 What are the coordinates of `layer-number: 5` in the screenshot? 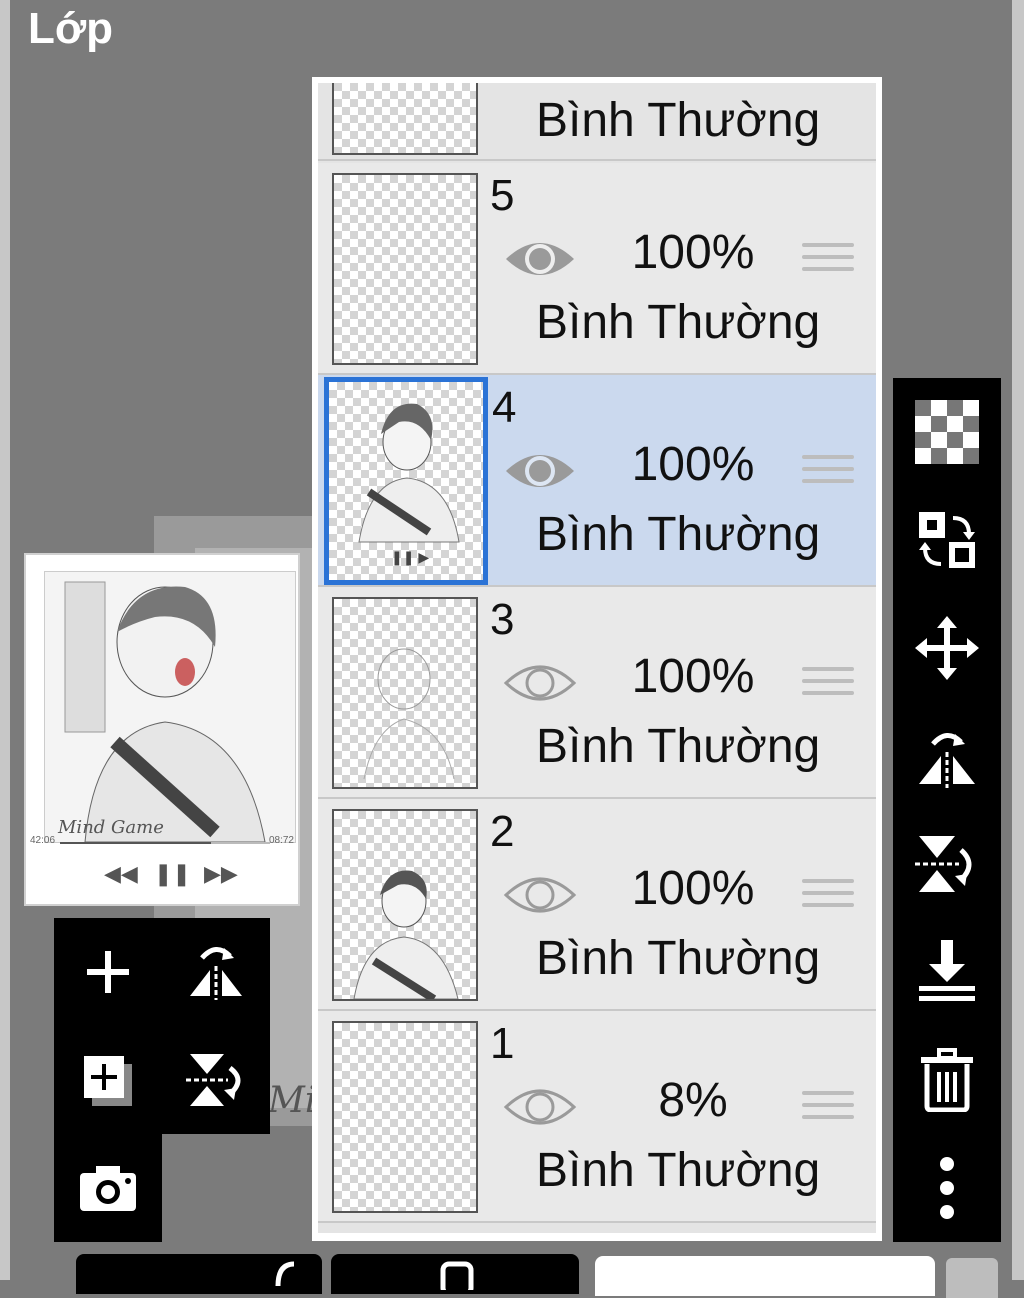 It's located at (502, 195).